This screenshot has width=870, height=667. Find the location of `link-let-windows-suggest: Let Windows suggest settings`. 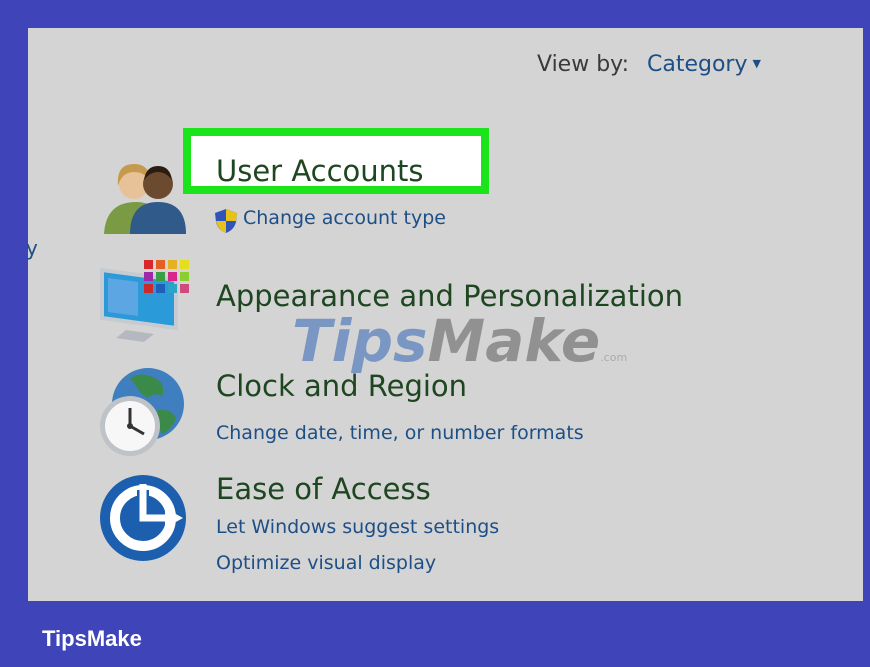

link-let-windows-suggest: Let Windows suggest settings is located at coordinates (357, 527).